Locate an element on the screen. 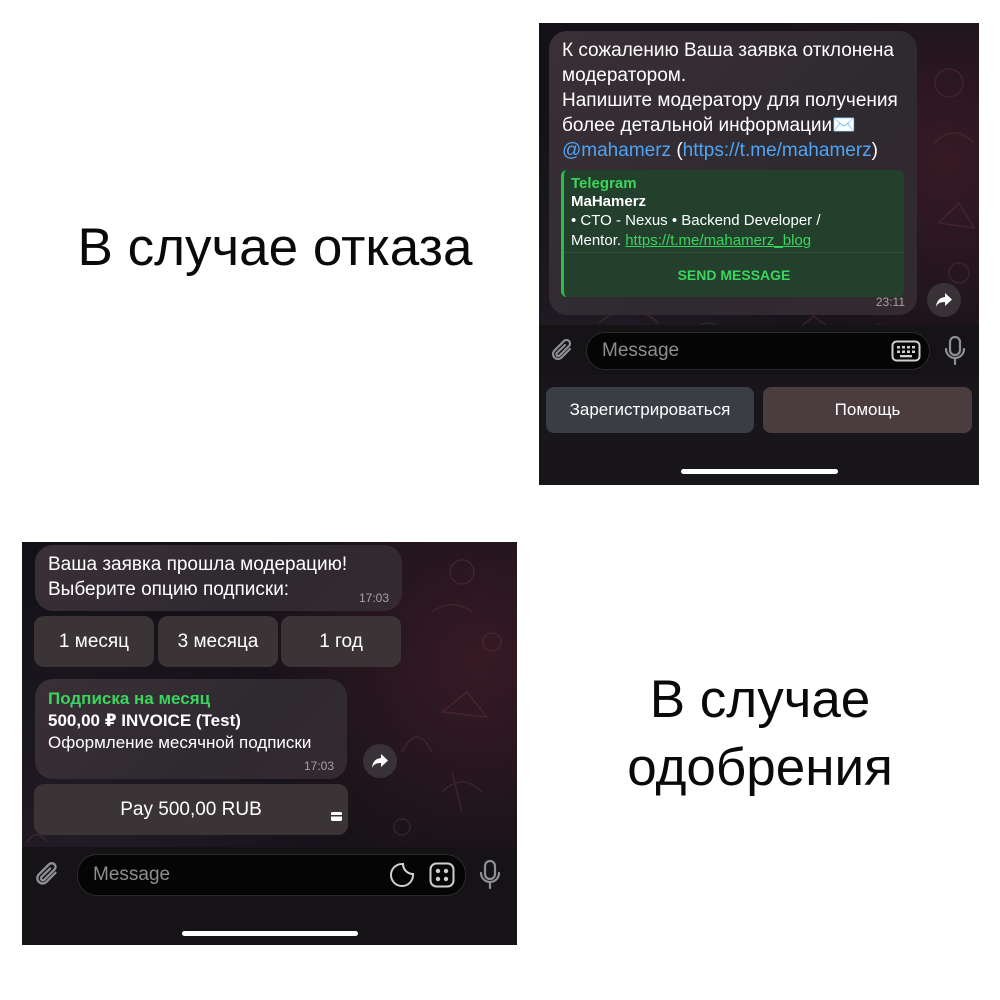 This screenshot has width=1000, height=1000. invoice-description: Оформление месячной подписки is located at coordinates (180, 742).